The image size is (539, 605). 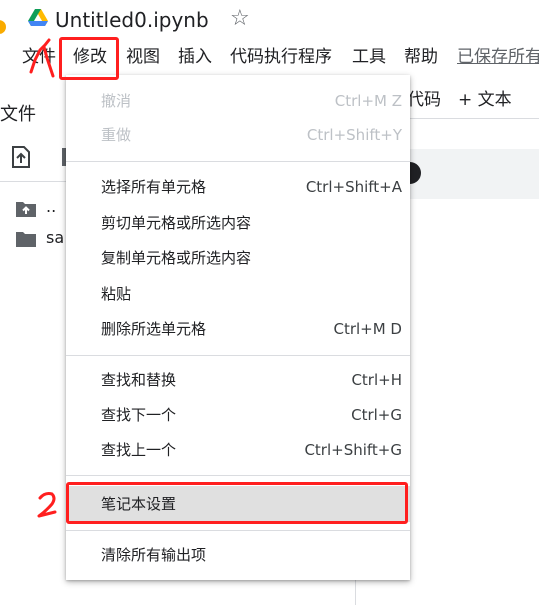 What do you see at coordinates (238, 135) in the screenshot?
I see `menu-item-redo: 重做 Ctrl+Shift+Y` at bounding box center [238, 135].